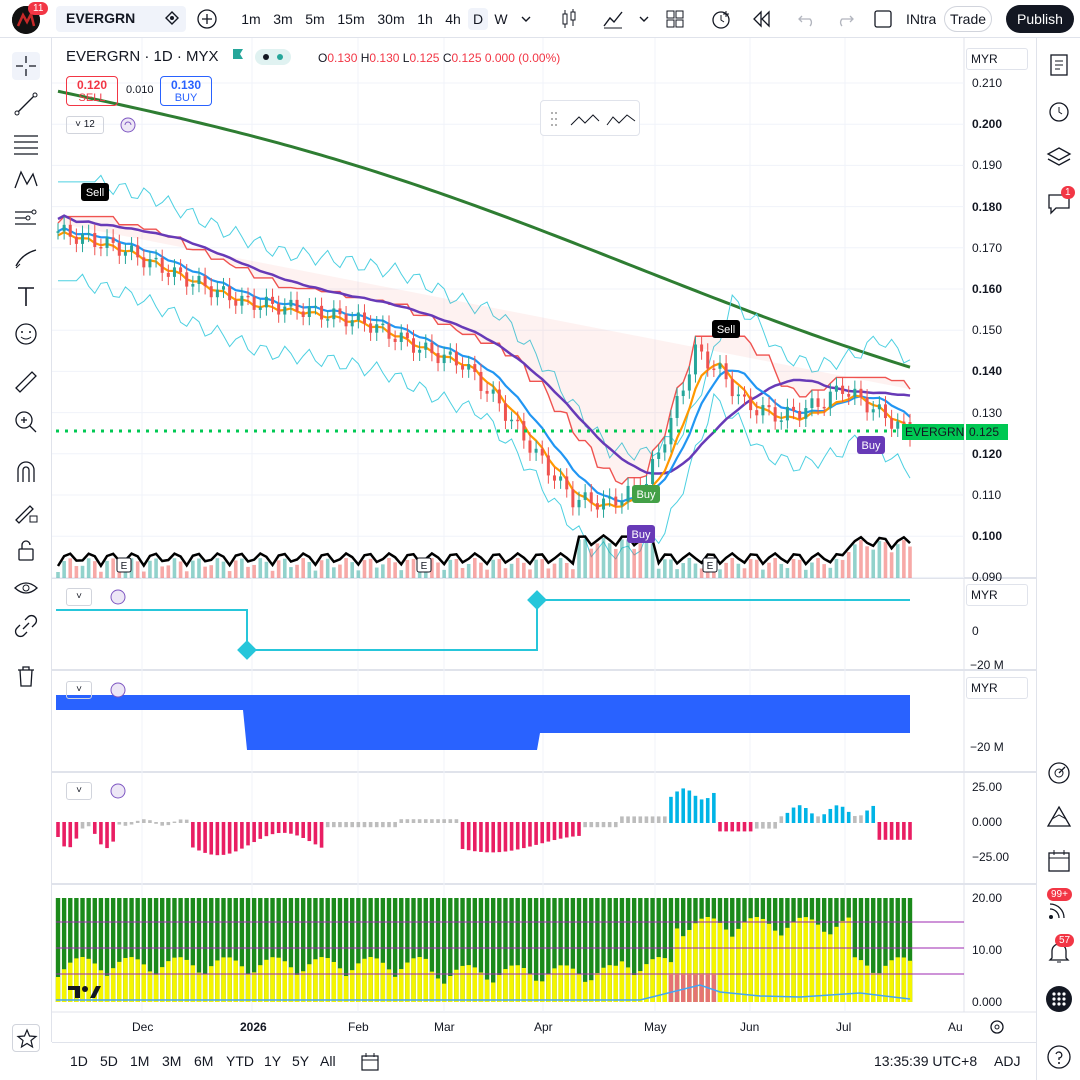  I want to click on clock: 13:35:39 UTC+8, so click(925, 1061).